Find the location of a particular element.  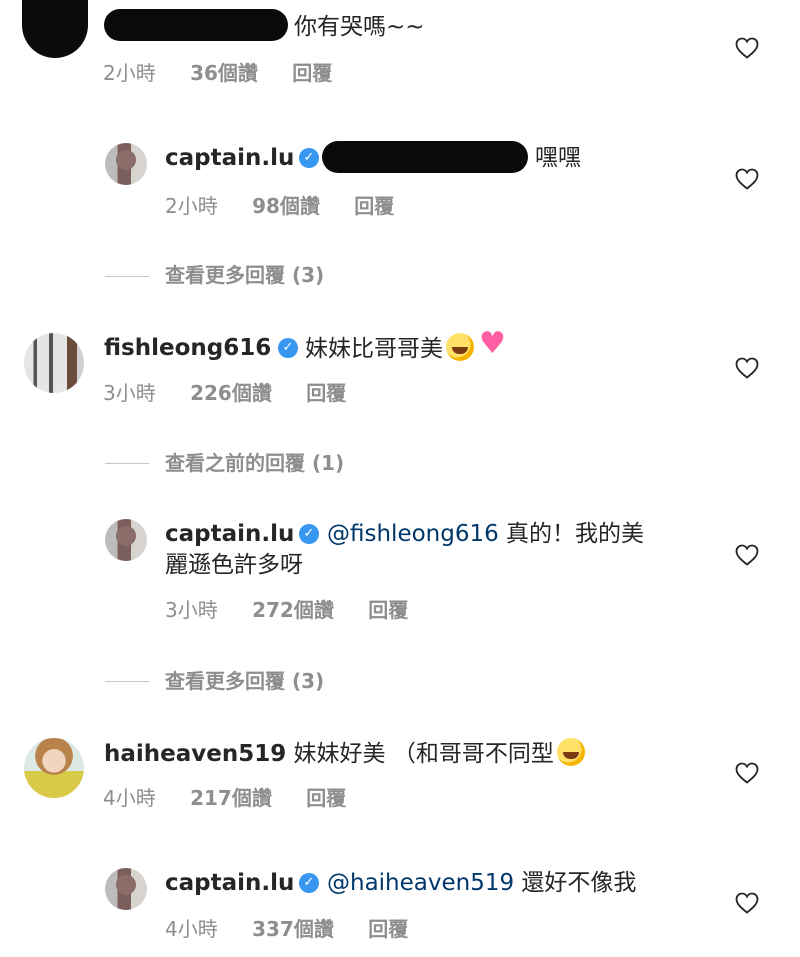

comment-meta: 4小時 337個讚 回覆 is located at coordinates (286, 929).